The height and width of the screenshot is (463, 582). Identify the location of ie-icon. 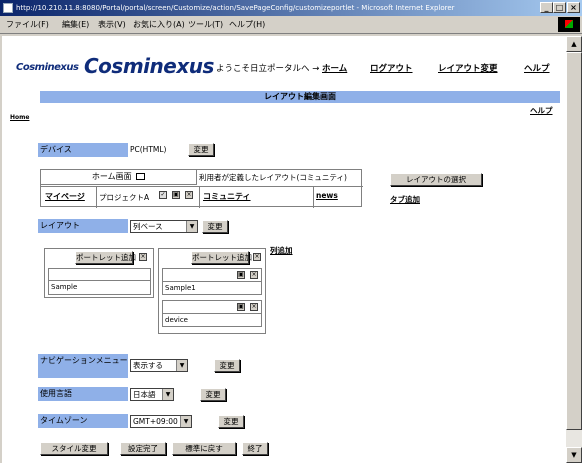
(8, 8).